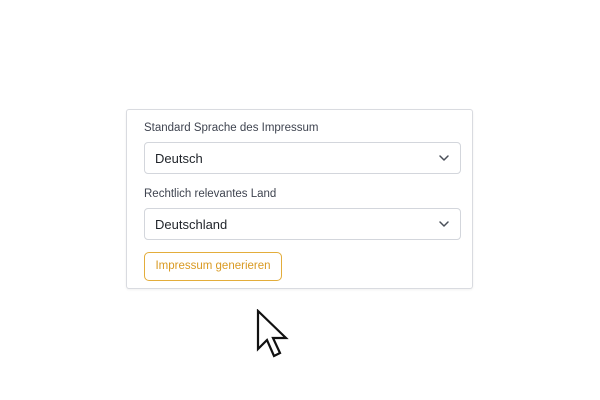 The image size is (600, 400). I want to click on mouse-pointer-icon, so click(274, 335).